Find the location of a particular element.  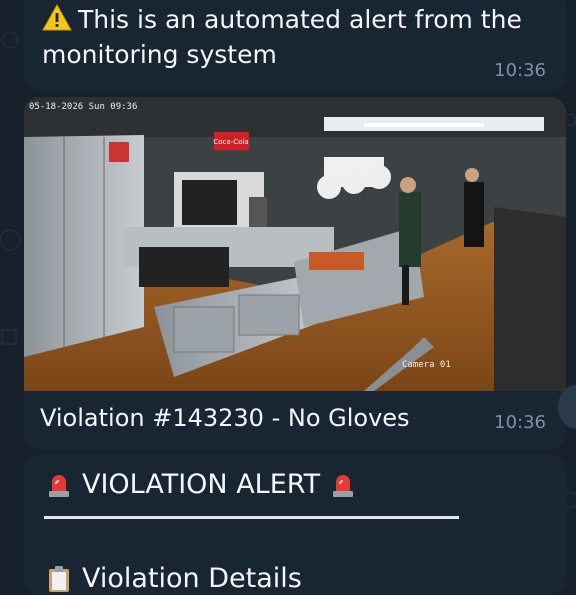

snapshot-caption: Violation #143230 - No Gloves is located at coordinates (225, 418).